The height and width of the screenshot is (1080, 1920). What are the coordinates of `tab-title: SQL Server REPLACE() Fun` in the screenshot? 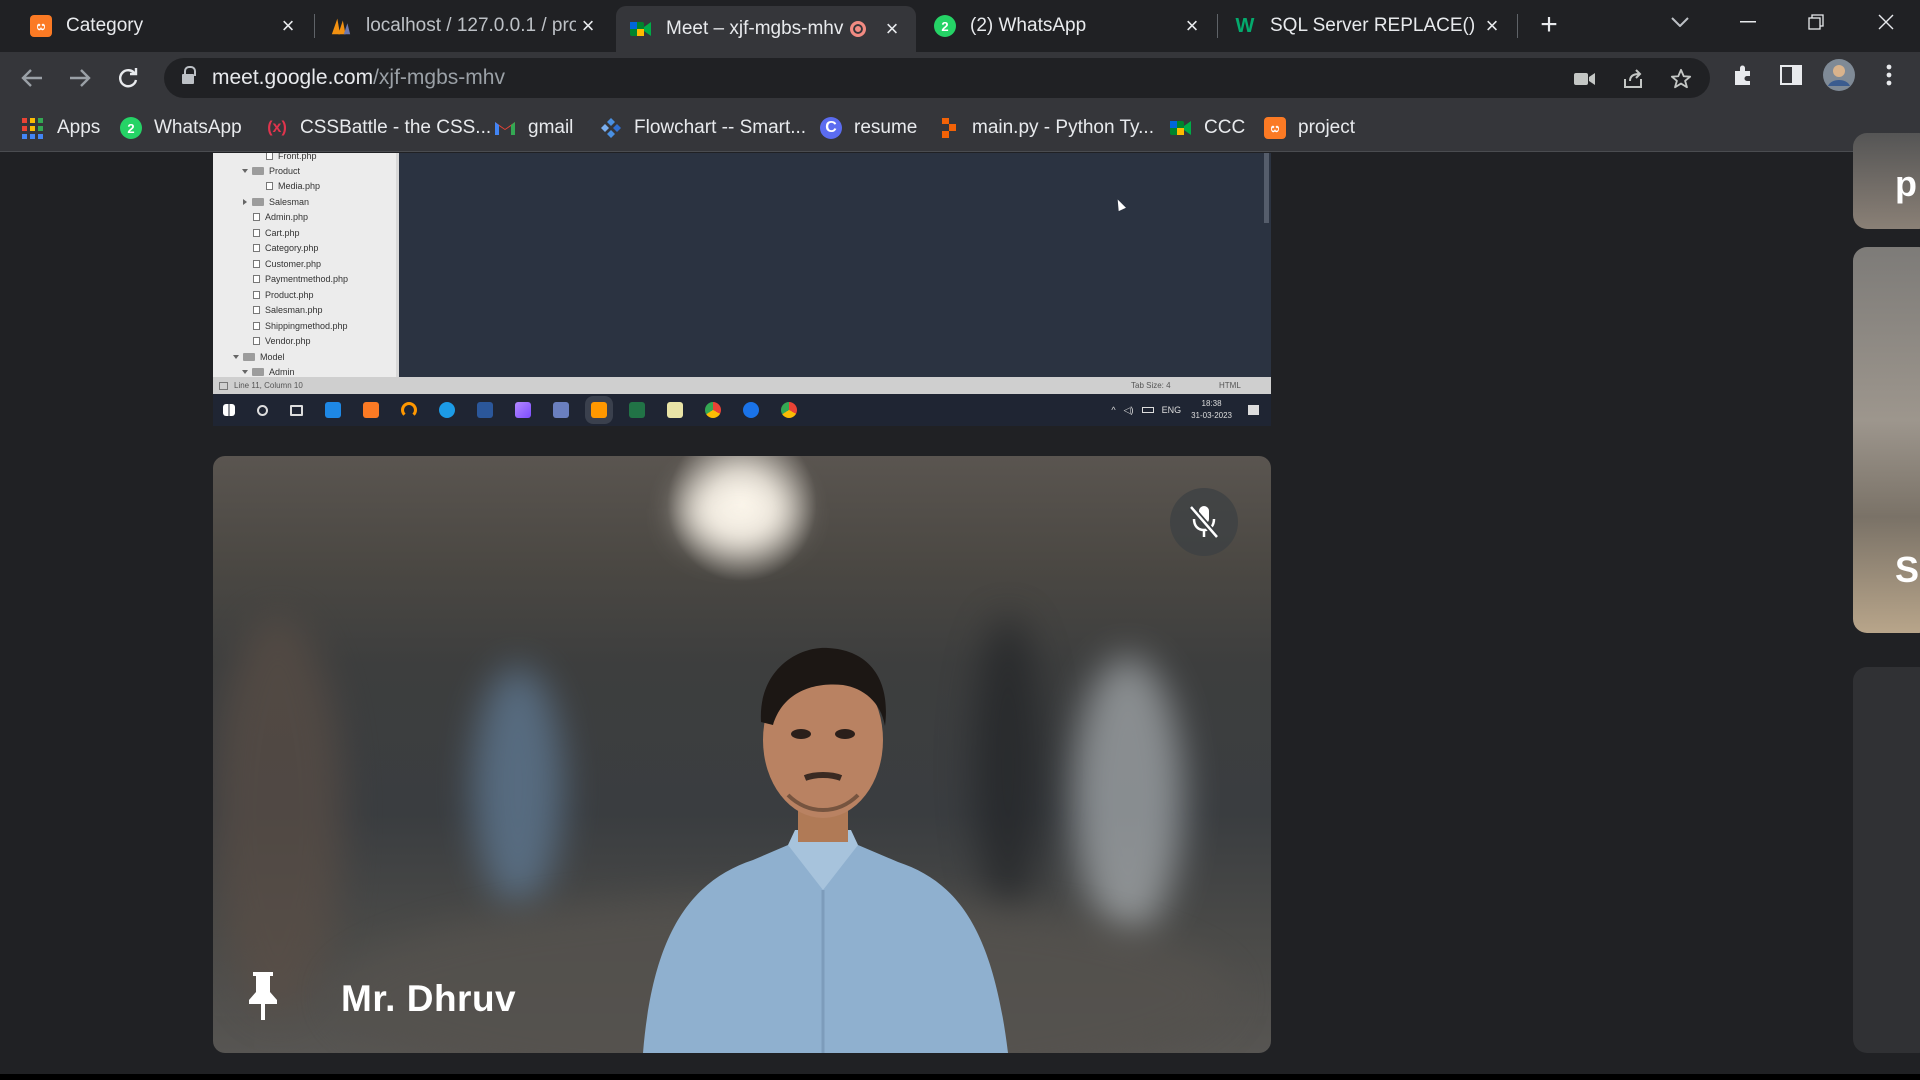 It's located at (1375, 25).